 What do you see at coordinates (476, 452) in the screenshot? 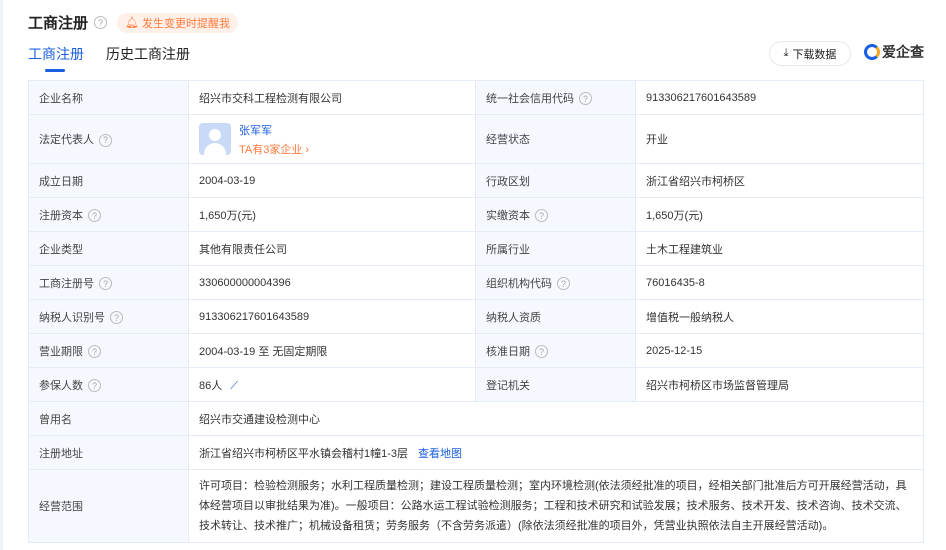
I see `table-row: 注册地址 浙江省绍兴市柯桥区平水镇会稽村1幢1-3层 查看地图` at bounding box center [476, 452].